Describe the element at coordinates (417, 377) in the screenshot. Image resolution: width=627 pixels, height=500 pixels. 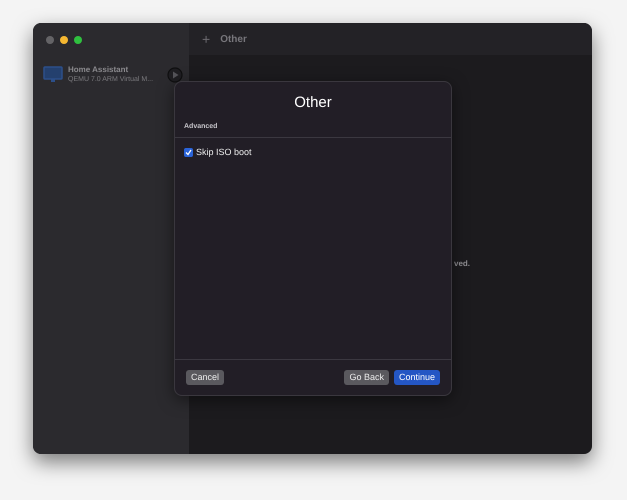
I see `continue-button: Continue` at that location.